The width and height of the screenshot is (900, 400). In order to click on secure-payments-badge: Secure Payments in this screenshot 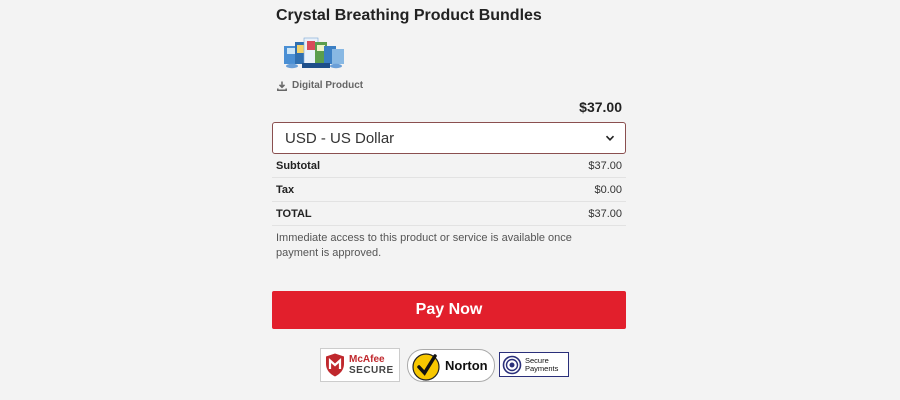, I will do `click(534, 364)`.